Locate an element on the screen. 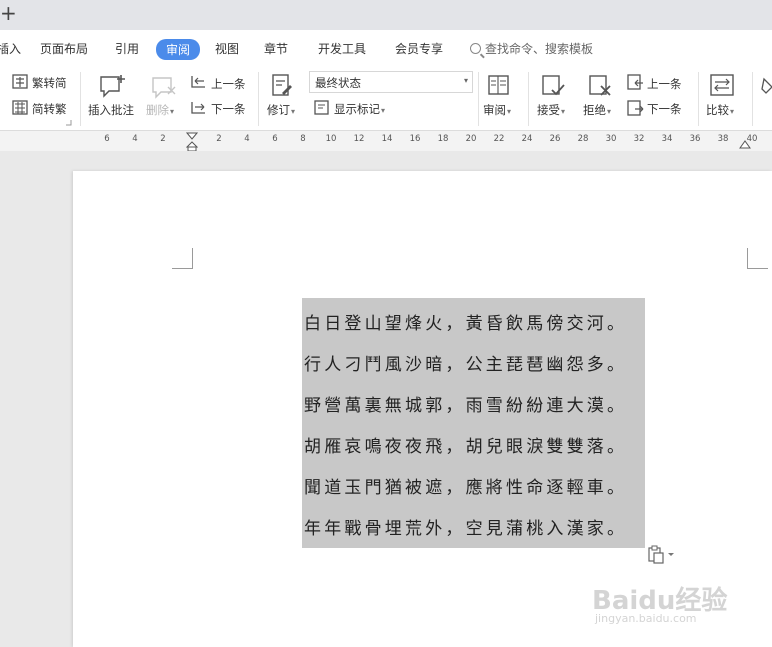 The image size is (772, 647). baidu-watermark-url: jingyan.baidu.com is located at coordinates (646, 618).